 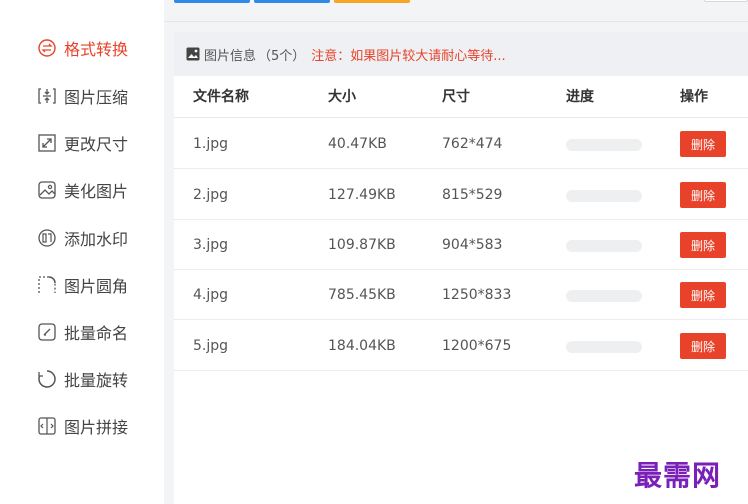 I want to click on sidebar-item-label: 更改尺寸, so click(x=96, y=144).